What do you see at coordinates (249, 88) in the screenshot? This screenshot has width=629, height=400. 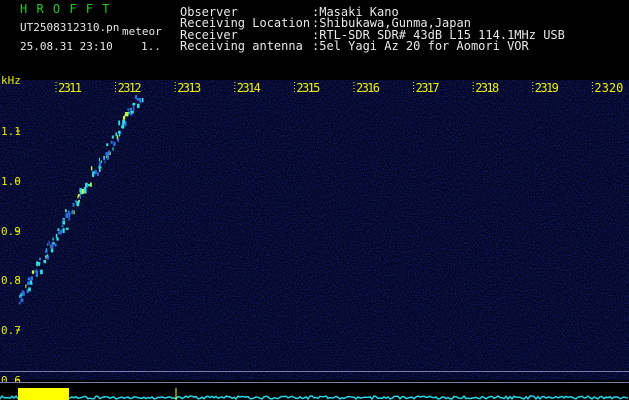 I see `x-tick-label: 2314` at bounding box center [249, 88].